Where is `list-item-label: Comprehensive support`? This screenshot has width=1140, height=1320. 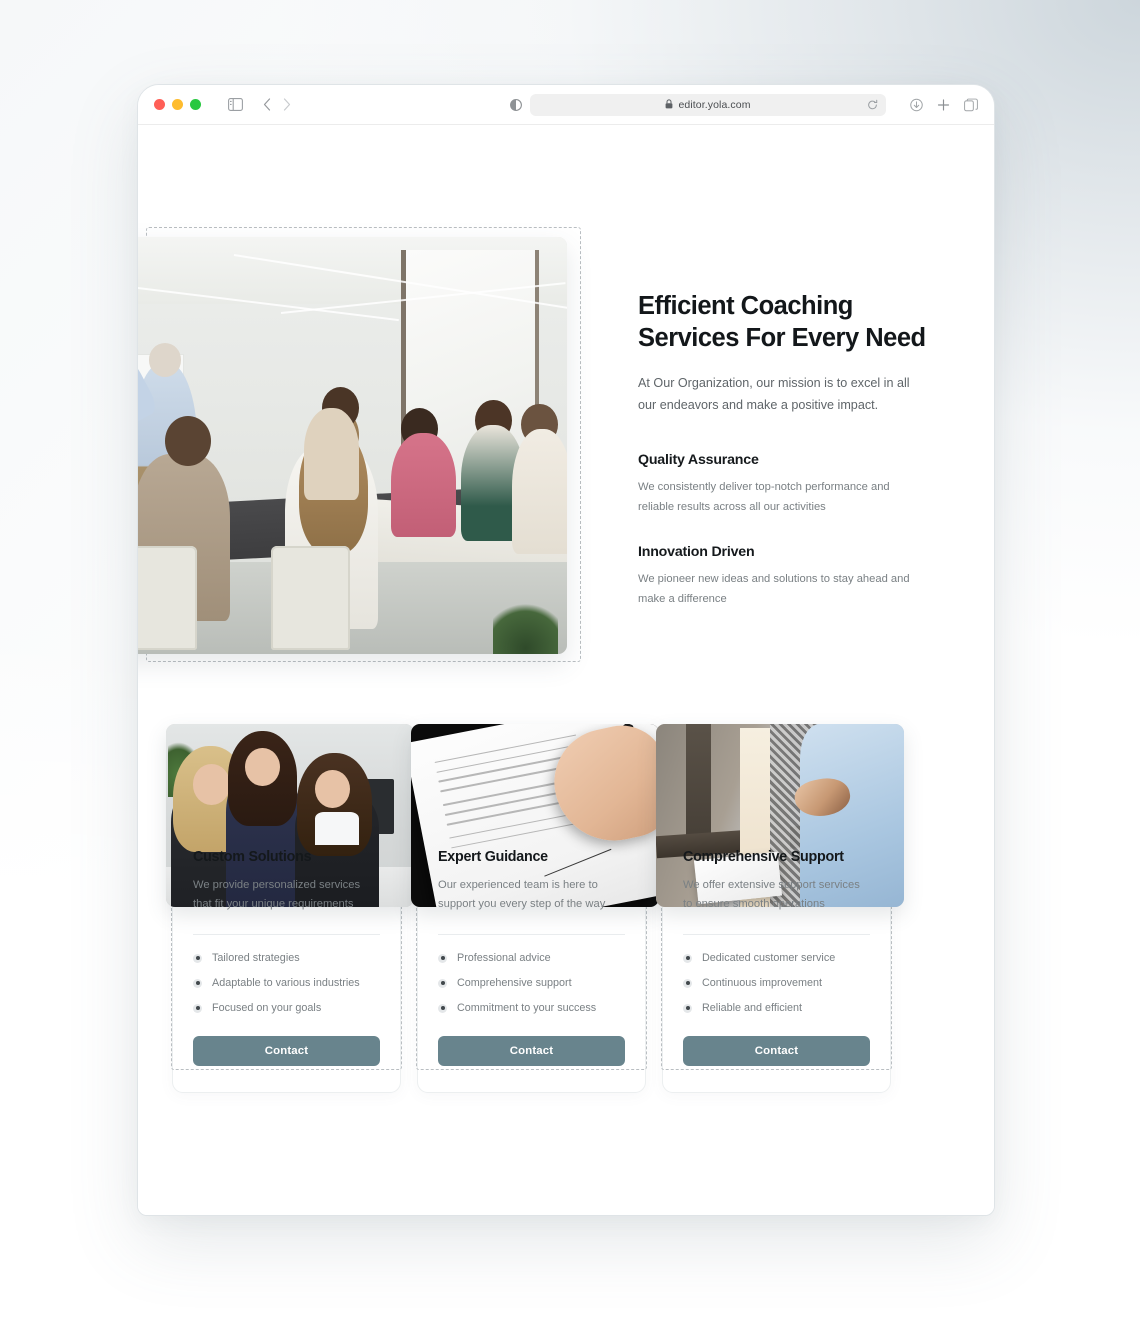
list-item-label: Comprehensive support is located at coordinates (514, 982).